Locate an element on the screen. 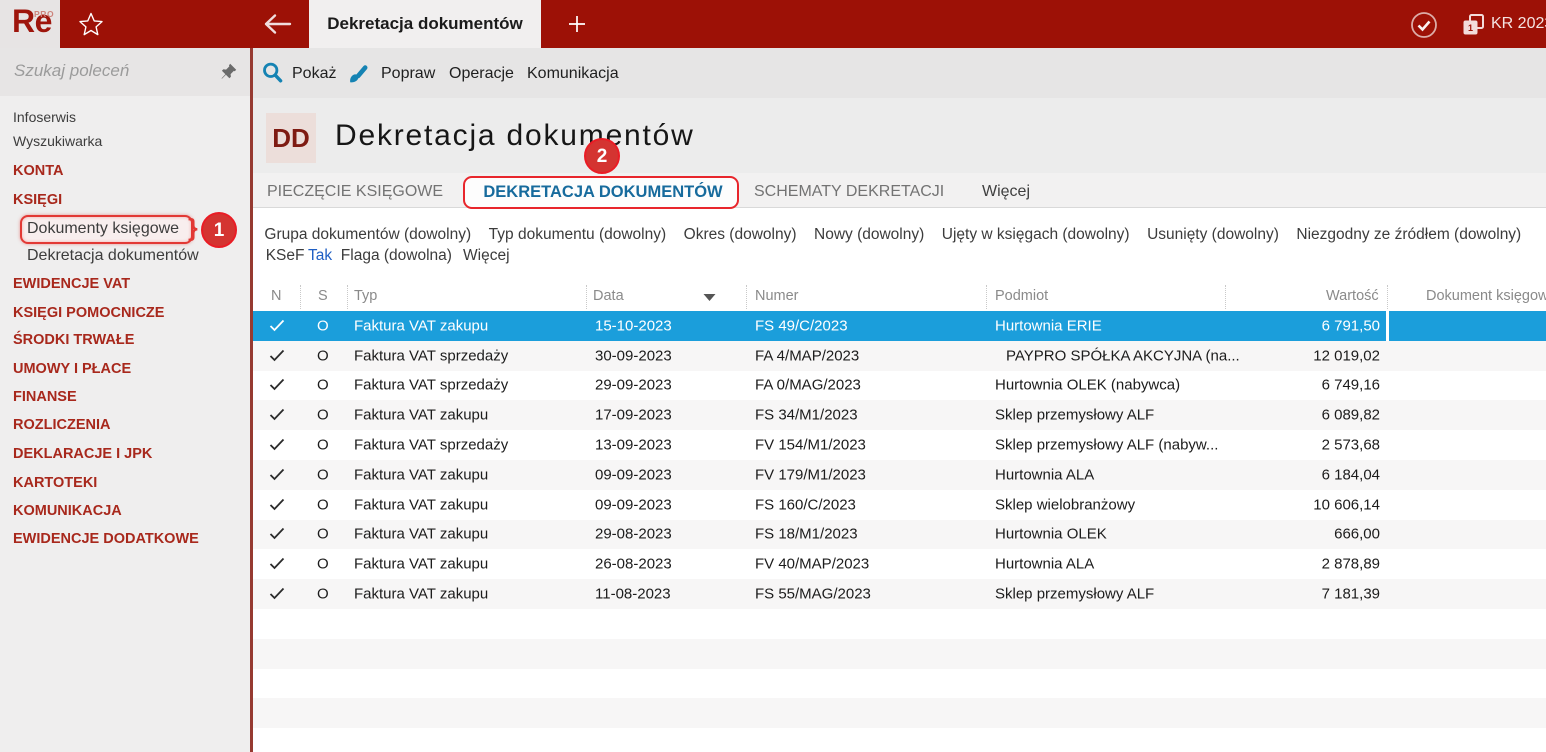  svg-text: 1 is located at coordinates (1470, 28).